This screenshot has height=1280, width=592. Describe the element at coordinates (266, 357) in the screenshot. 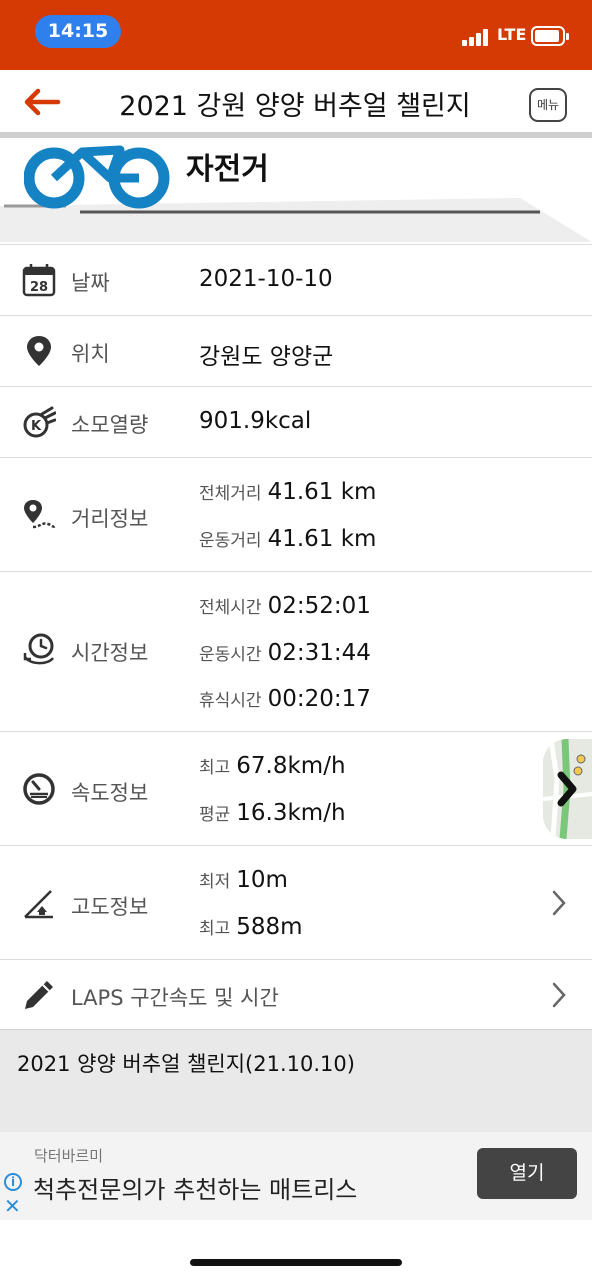

I see `location-value: 강원도 양양군` at that location.